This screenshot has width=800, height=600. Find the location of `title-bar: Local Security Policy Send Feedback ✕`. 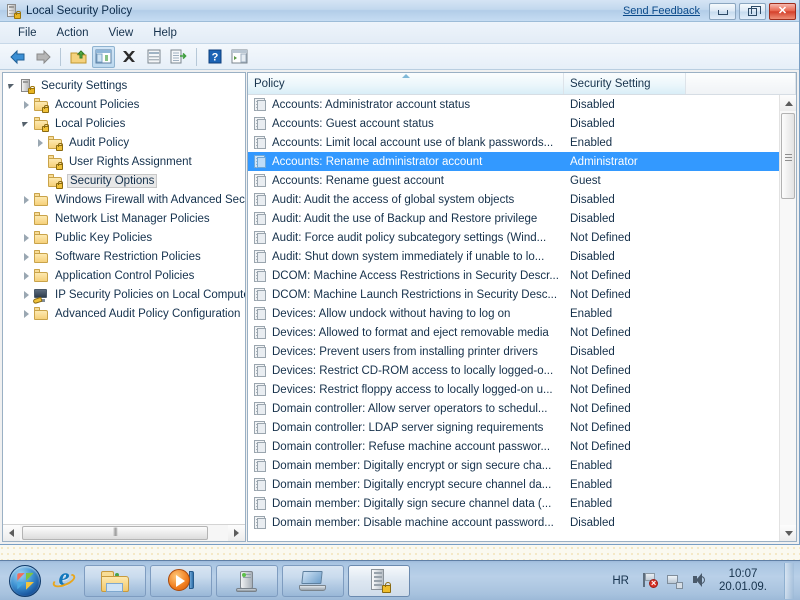

title-bar: Local Security Policy Send Feedback ✕ is located at coordinates (399, 11).